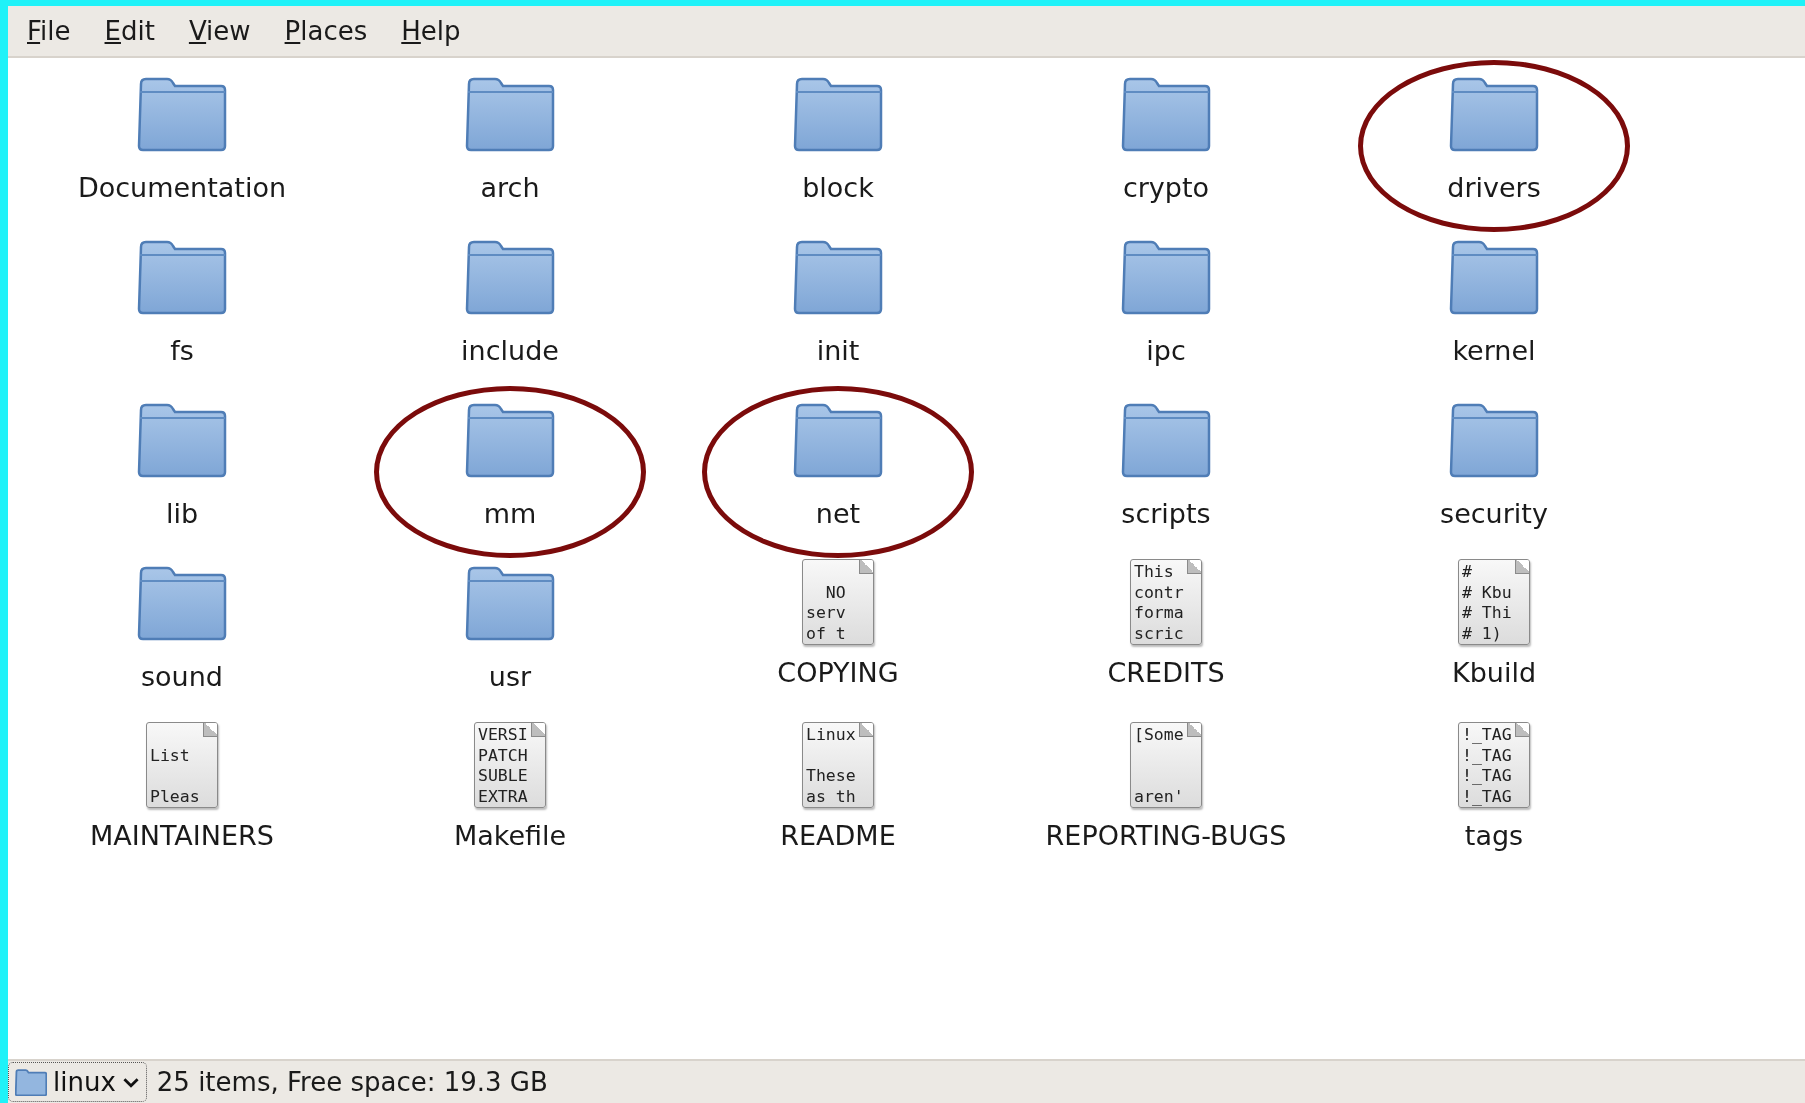 This screenshot has height=1103, width=1805. I want to click on file-name: include, so click(510, 350).